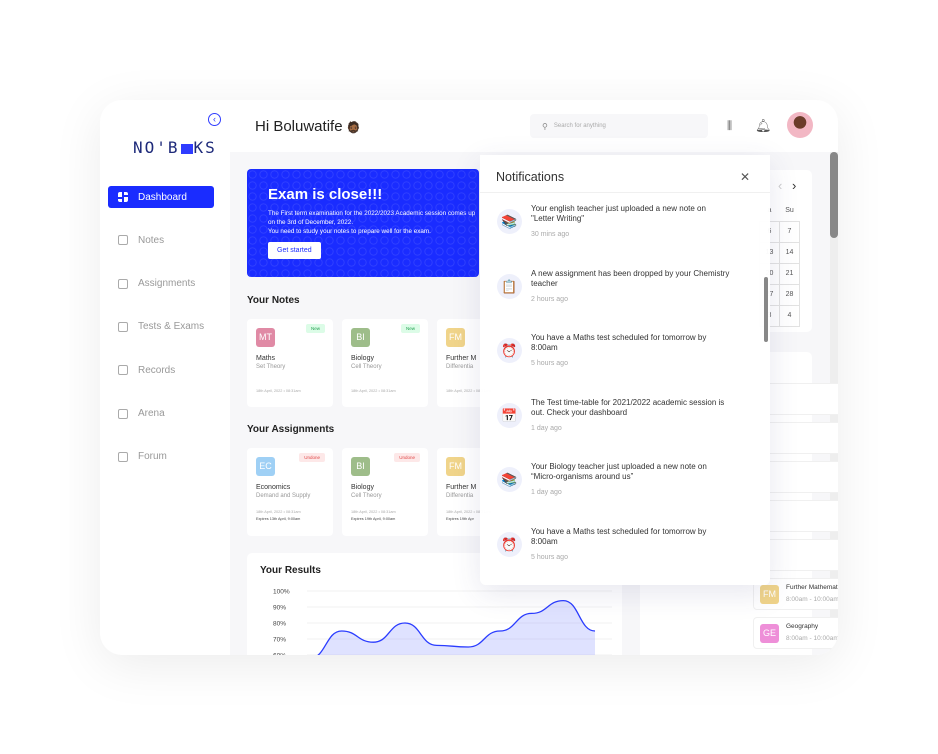 The height and width of the screenshot is (754, 938). I want to click on sidebar-item-notes: Notes, so click(161, 240).